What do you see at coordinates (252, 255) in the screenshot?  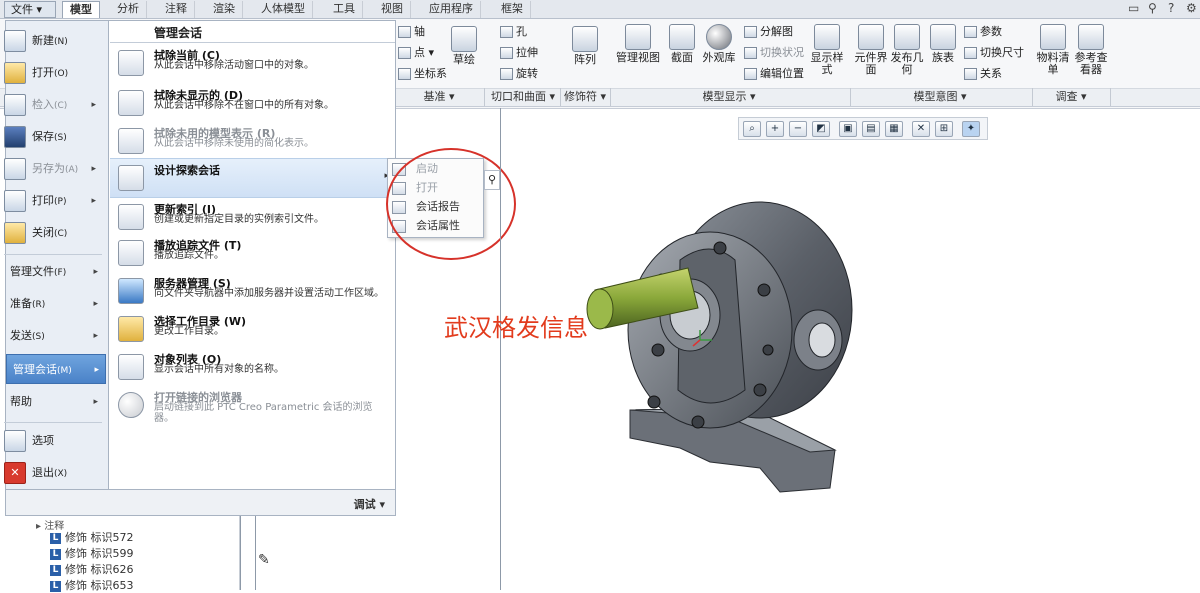 I see `play-trail-file-item: 播放追踪文件 (T) 播放追踪文件。` at bounding box center [252, 255].